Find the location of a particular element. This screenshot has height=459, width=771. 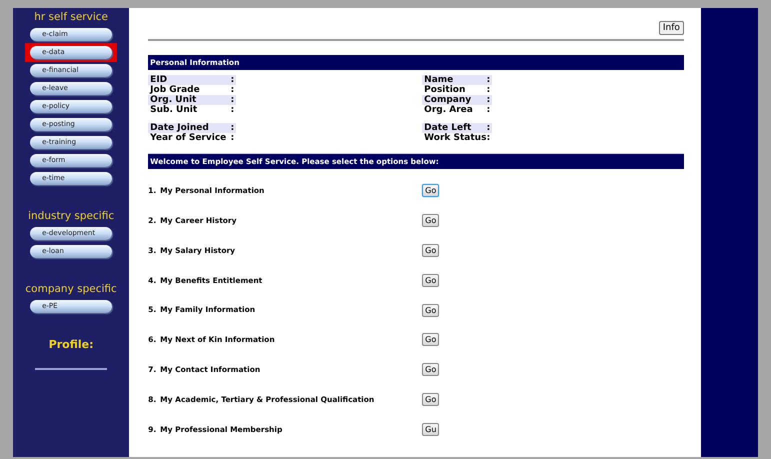

field-label: Date Joined is located at coordinates (179, 128).